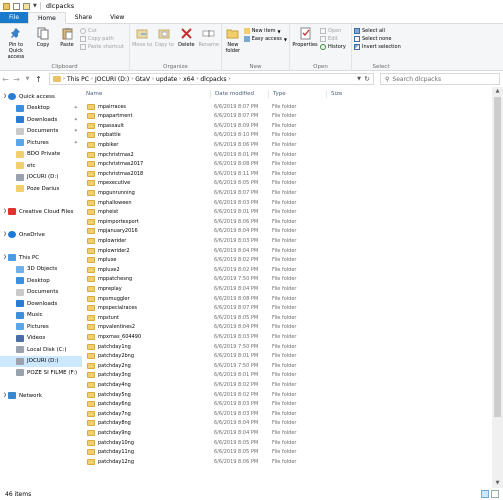 The width and height of the screenshot is (503, 500). Describe the element at coordinates (41, 315) in the screenshot. I see `sidebar-item: Music` at that location.